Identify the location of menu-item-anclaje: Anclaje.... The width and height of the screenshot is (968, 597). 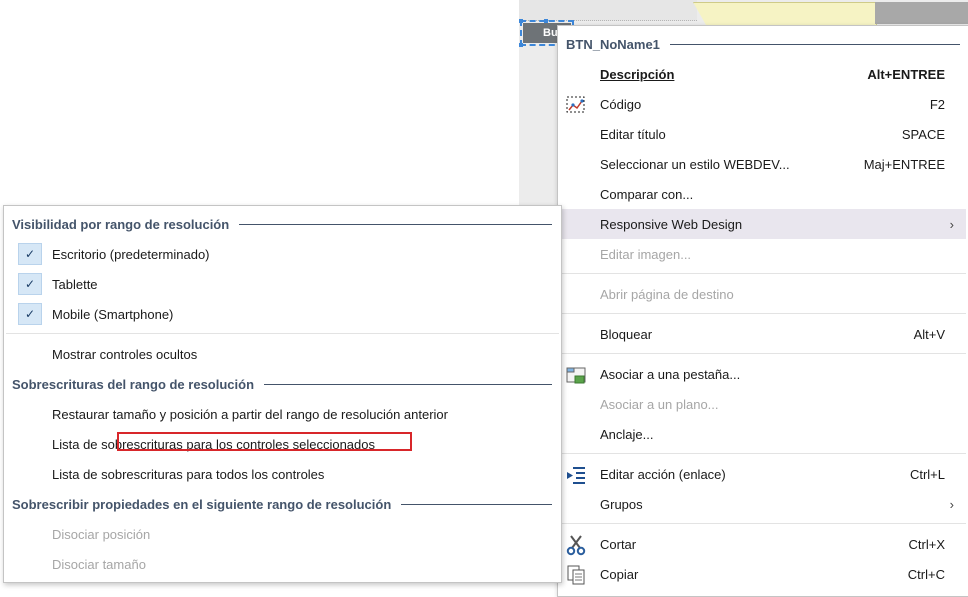
(763, 434).